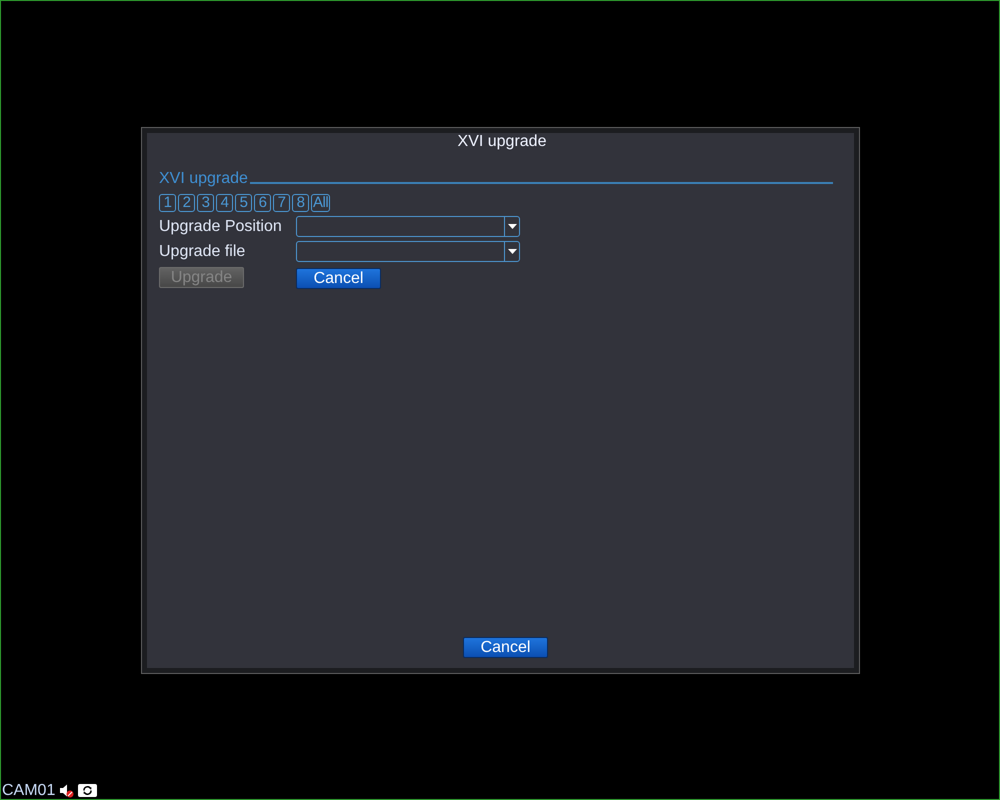 The height and width of the screenshot is (800, 1000). What do you see at coordinates (29, 790) in the screenshot?
I see `camera-name: CAM01` at bounding box center [29, 790].